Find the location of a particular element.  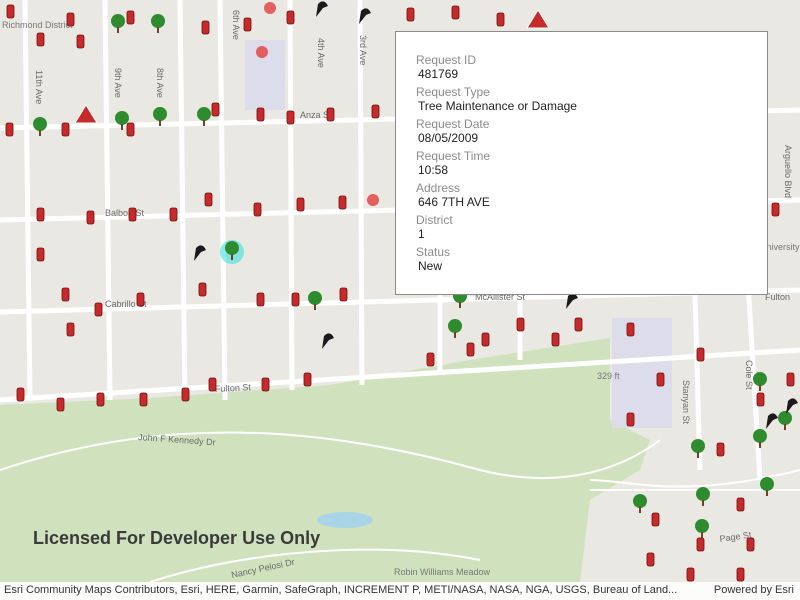

license-watermark: Licensed For Developer Use Only is located at coordinates (177, 538).